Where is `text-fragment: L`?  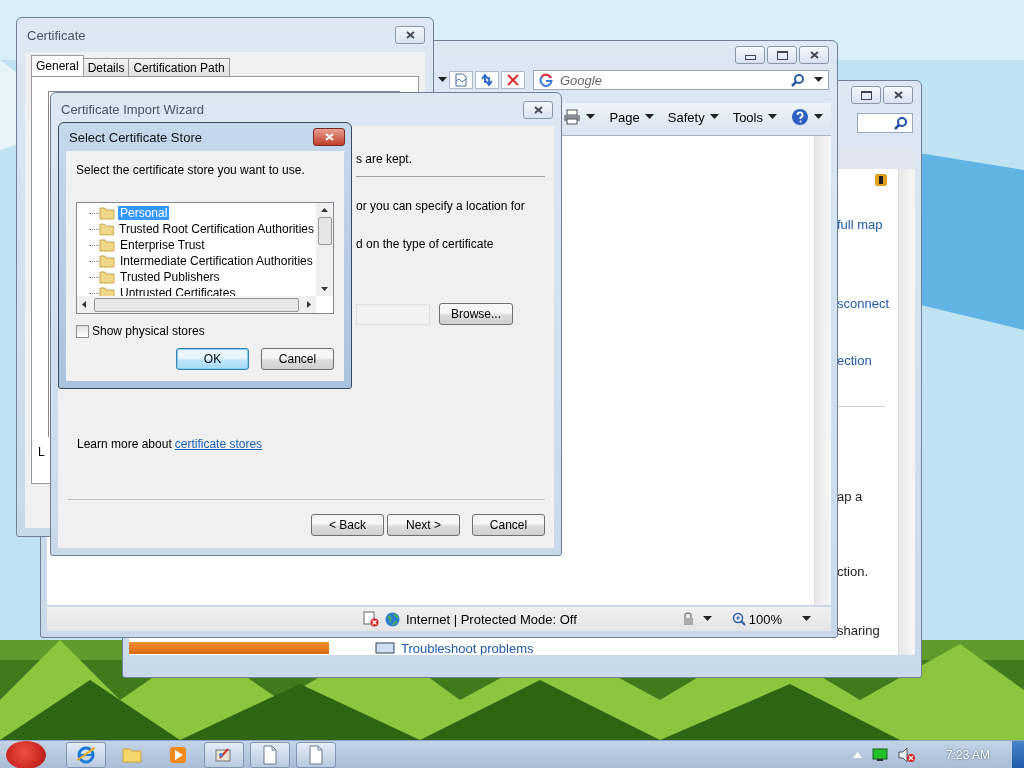
text-fragment: L is located at coordinates (41, 452).